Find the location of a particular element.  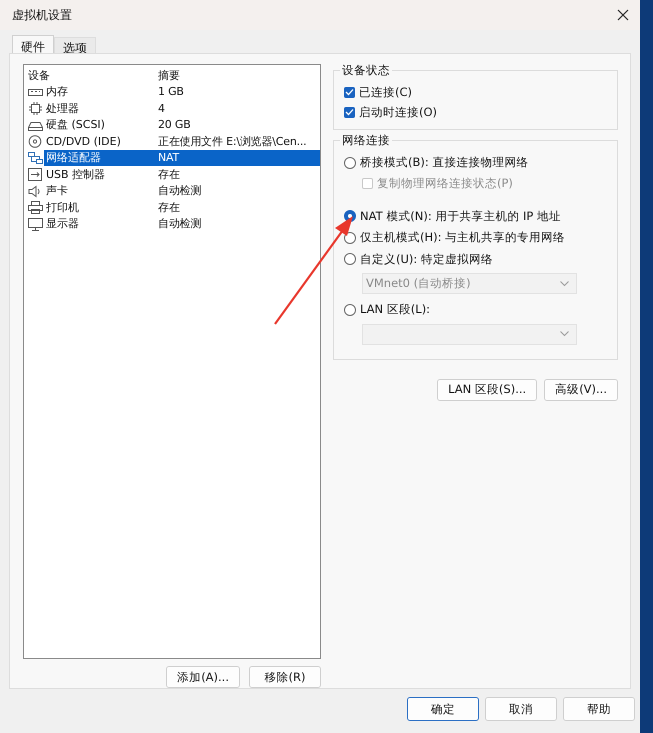

radio-label: 桥接模式(B): 直接连接物理网络 is located at coordinates (444, 162).